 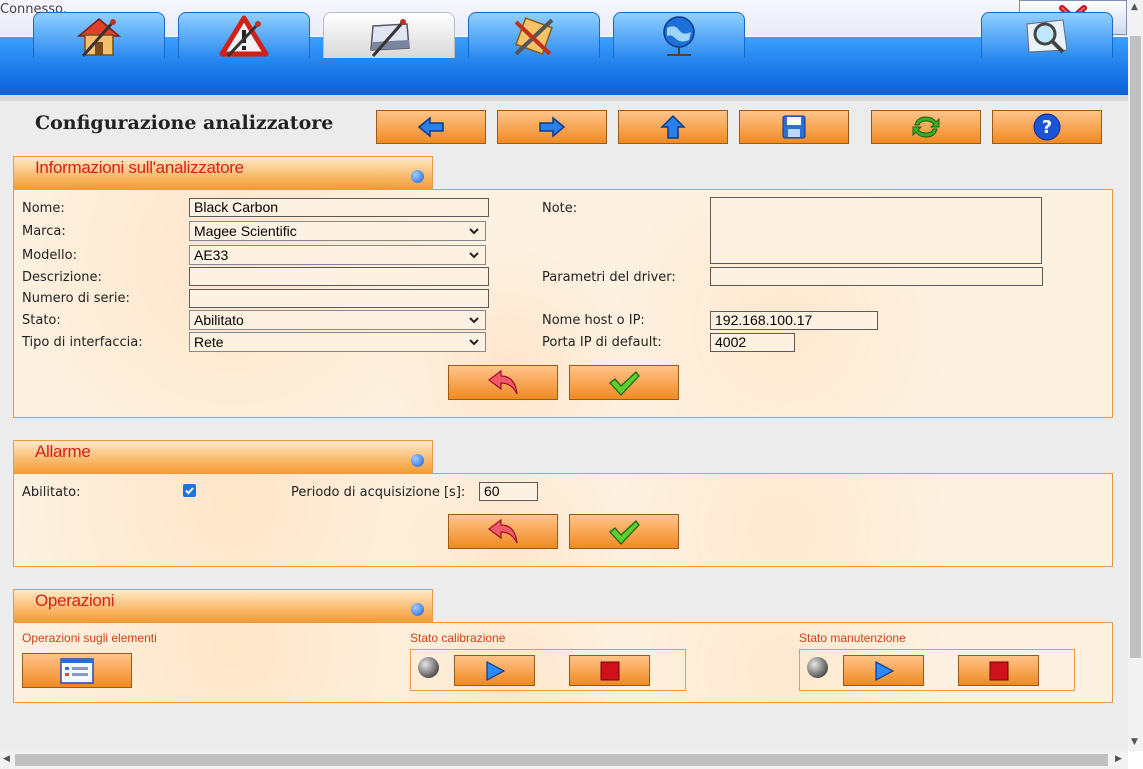 I want to click on alarm-panel-header: Allarme, so click(x=223, y=457).